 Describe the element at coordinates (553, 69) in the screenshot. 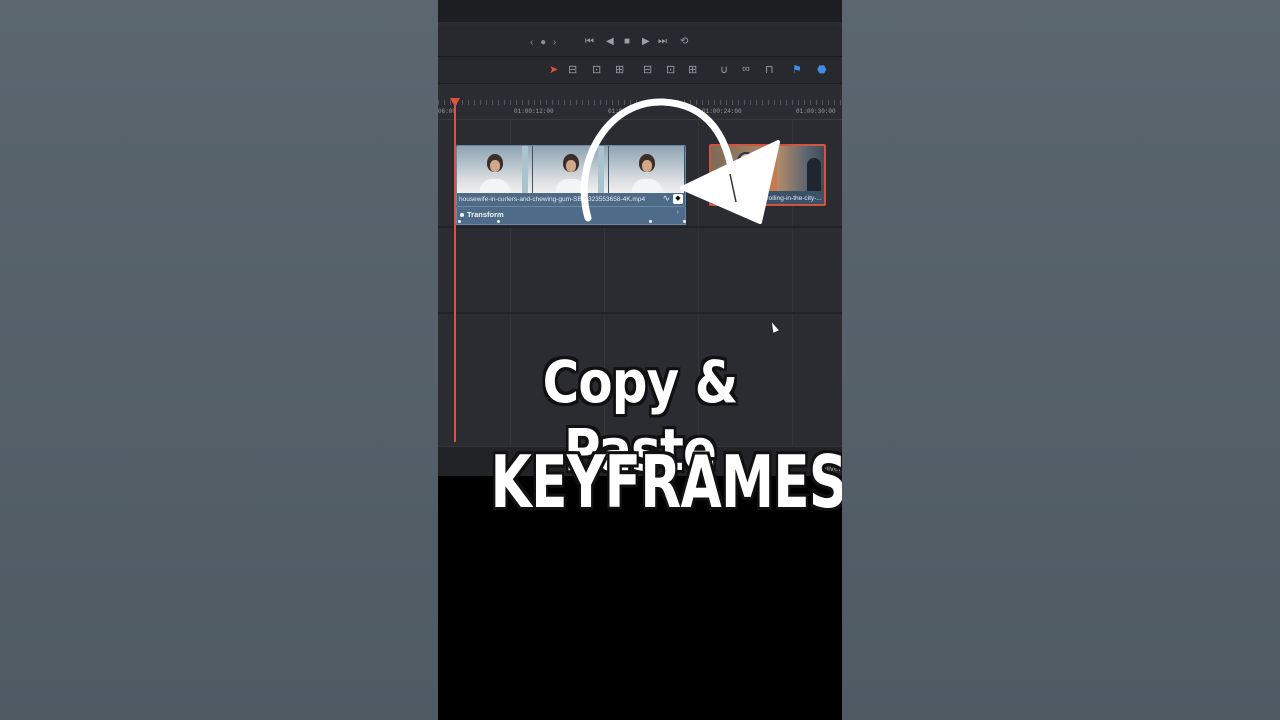

I see `select-arrow-icon: ➤` at that location.